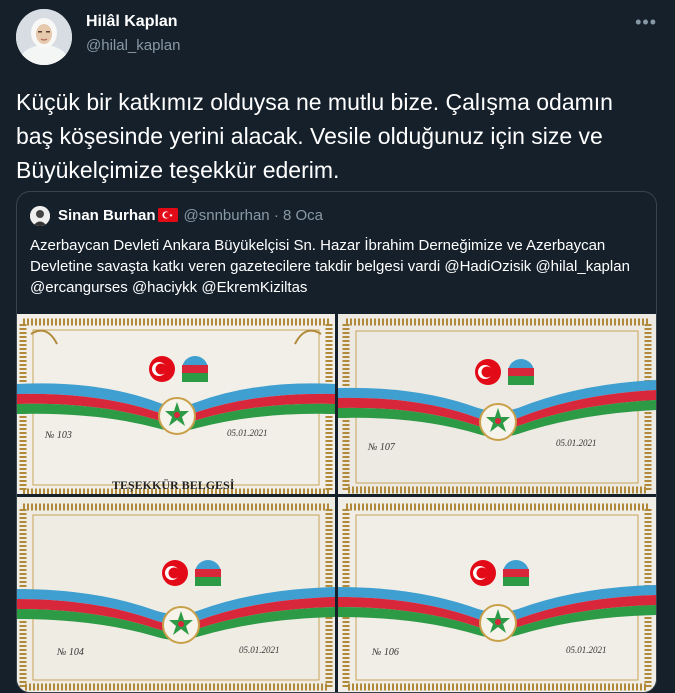 Image resolution: width=675 pixels, height=693 pixels. Describe the element at coordinates (227, 215) in the screenshot. I see `quoted-handle: @snnburhan` at that location.